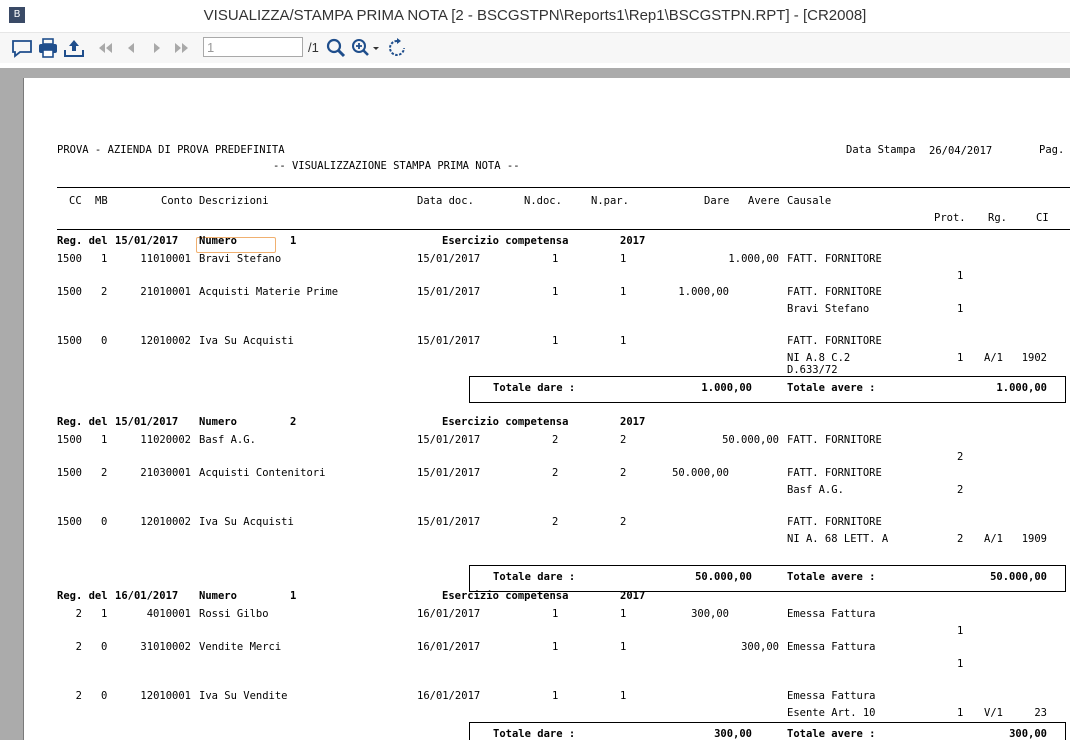 The image size is (1070, 740). I want to click on row-rg: V/1, so click(993, 713).